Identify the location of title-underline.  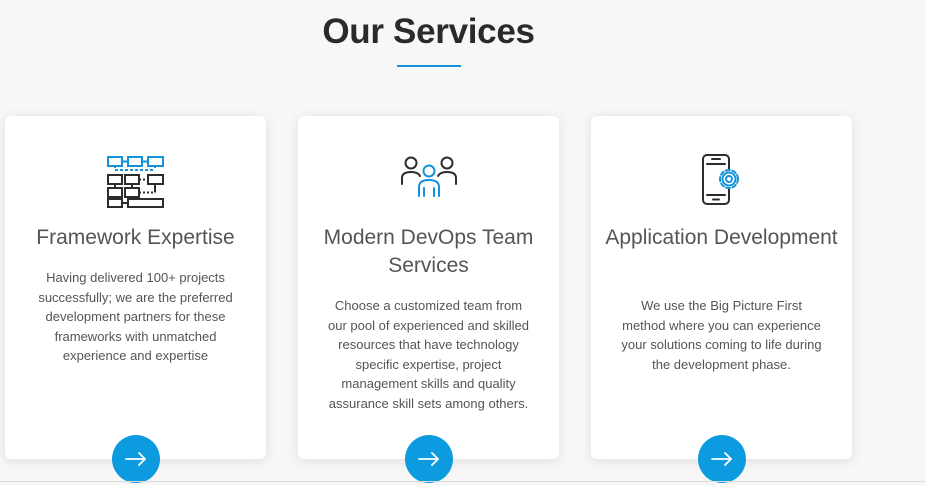
(429, 66).